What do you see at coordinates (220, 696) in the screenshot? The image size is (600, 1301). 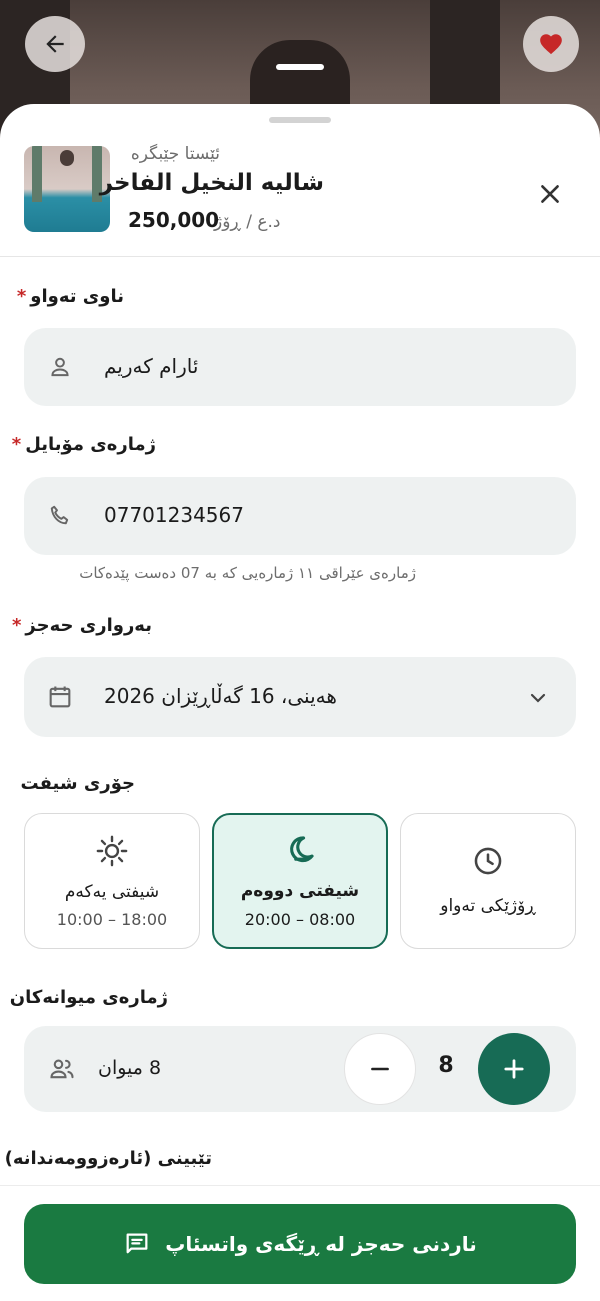 I see `date-value: هەینی، 16 گەڵاڕێزان 2026` at bounding box center [220, 696].